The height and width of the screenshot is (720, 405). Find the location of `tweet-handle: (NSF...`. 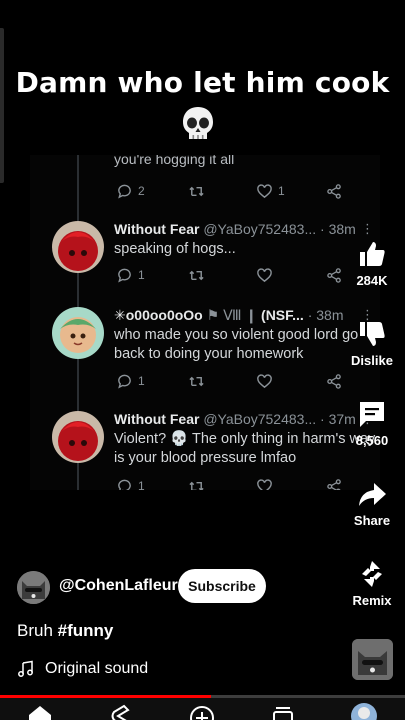

tweet-handle: (NSF... is located at coordinates (282, 315).